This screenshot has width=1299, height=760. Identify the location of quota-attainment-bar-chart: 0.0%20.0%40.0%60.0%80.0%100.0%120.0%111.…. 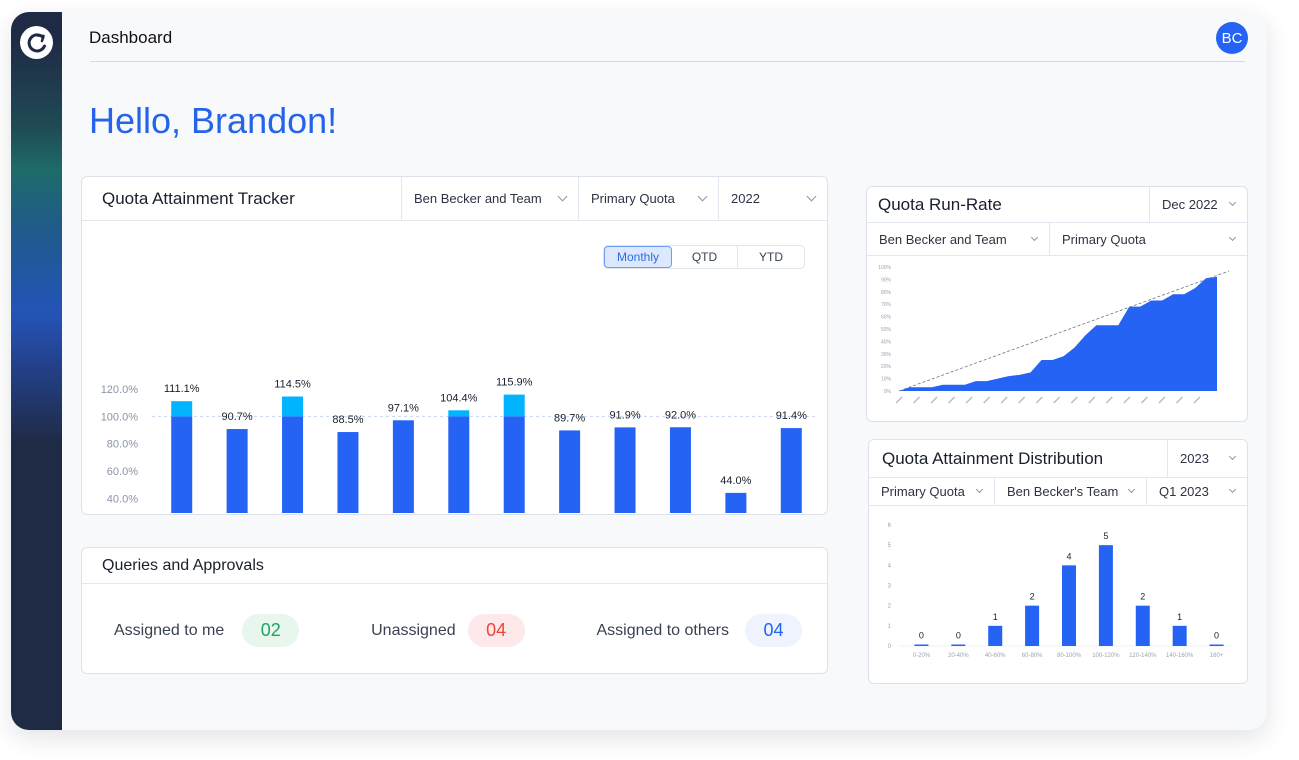
(459, 445).